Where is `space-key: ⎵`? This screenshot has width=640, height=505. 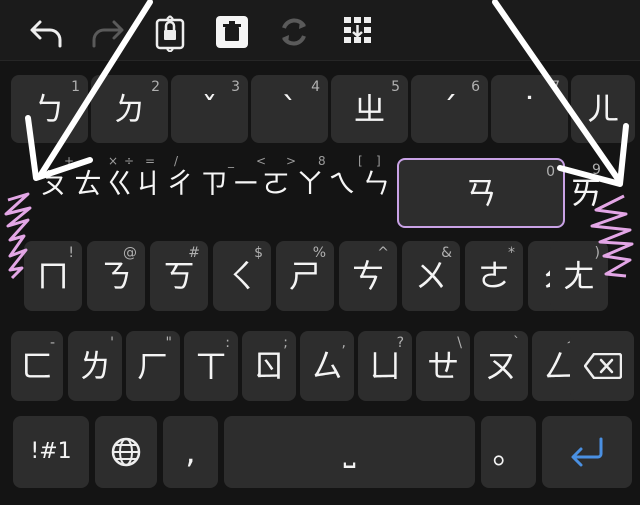 space-key: ⎵ is located at coordinates (349, 452).